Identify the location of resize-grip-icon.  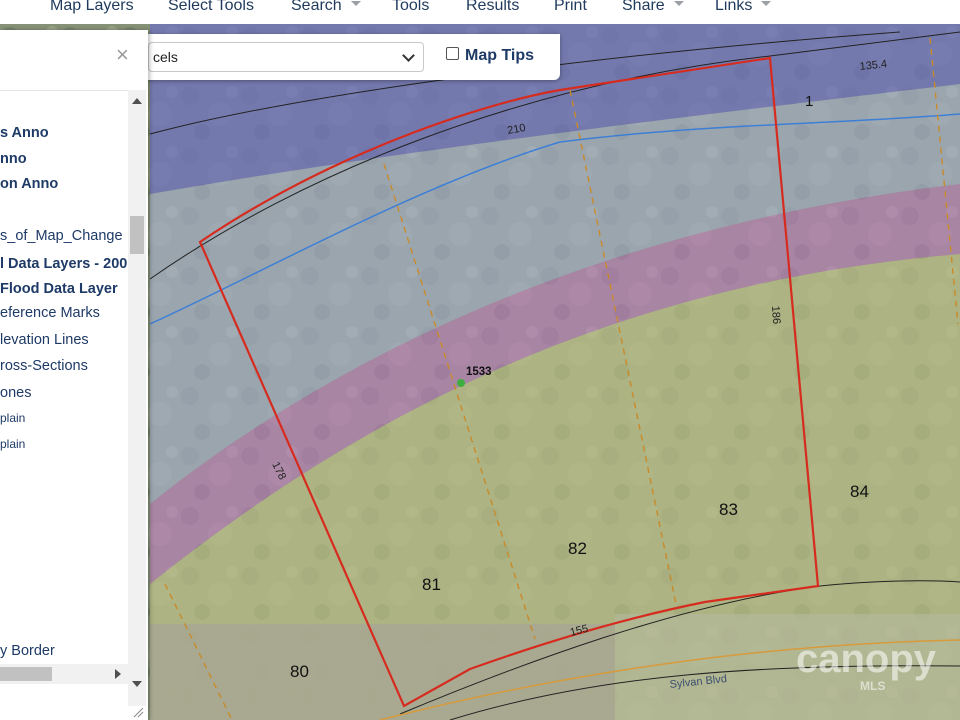
(138, 712).